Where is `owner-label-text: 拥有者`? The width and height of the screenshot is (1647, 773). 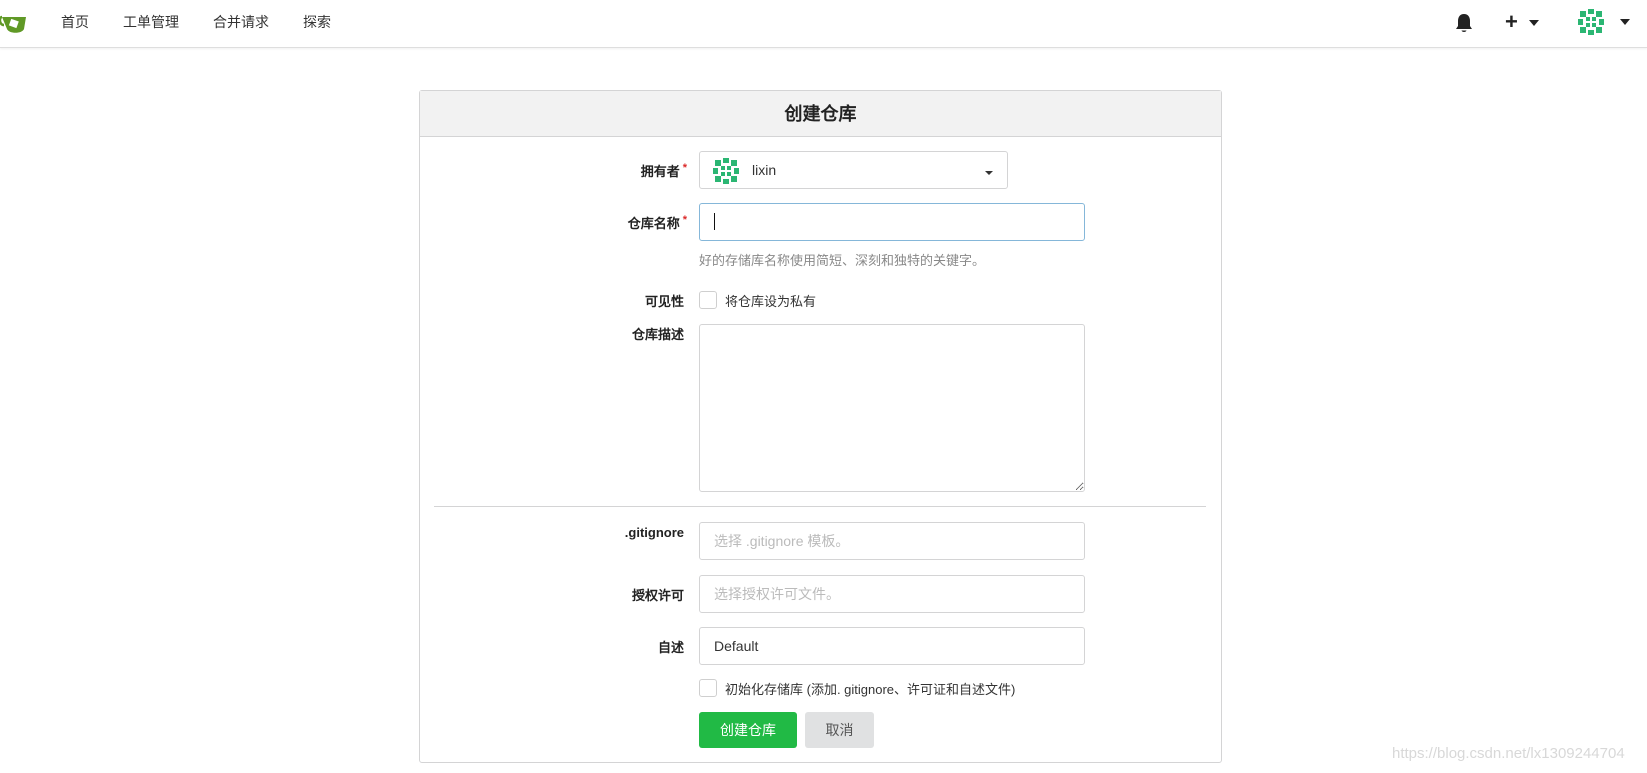 owner-label-text: 拥有者 is located at coordinates (660, 171).